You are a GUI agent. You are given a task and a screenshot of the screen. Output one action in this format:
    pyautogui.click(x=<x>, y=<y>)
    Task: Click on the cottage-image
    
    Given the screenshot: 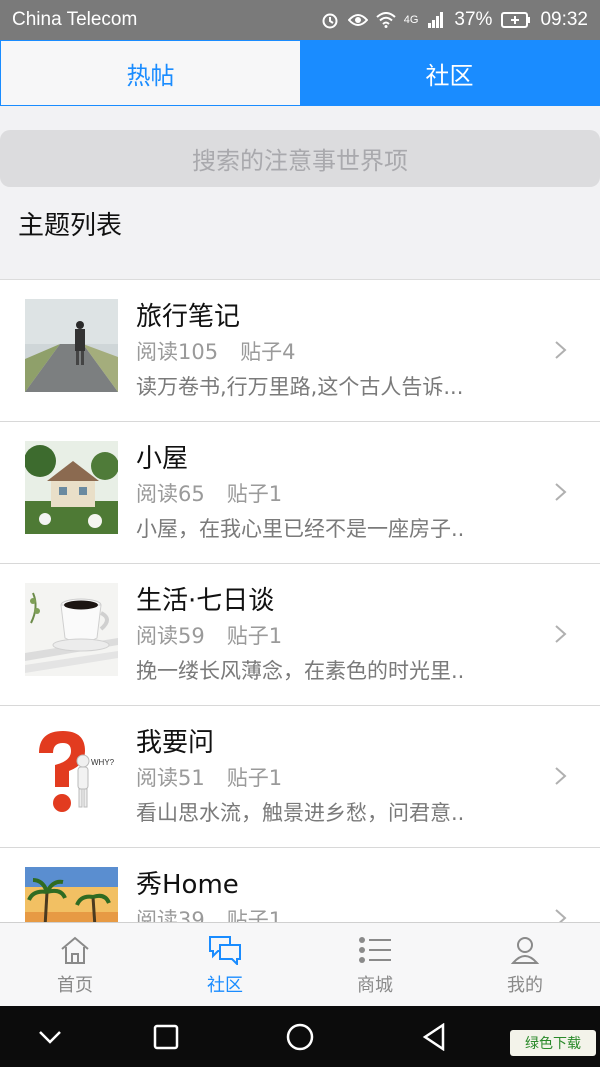 What is the action you would take?
    pyautogui.click(x=71, y=487)
    